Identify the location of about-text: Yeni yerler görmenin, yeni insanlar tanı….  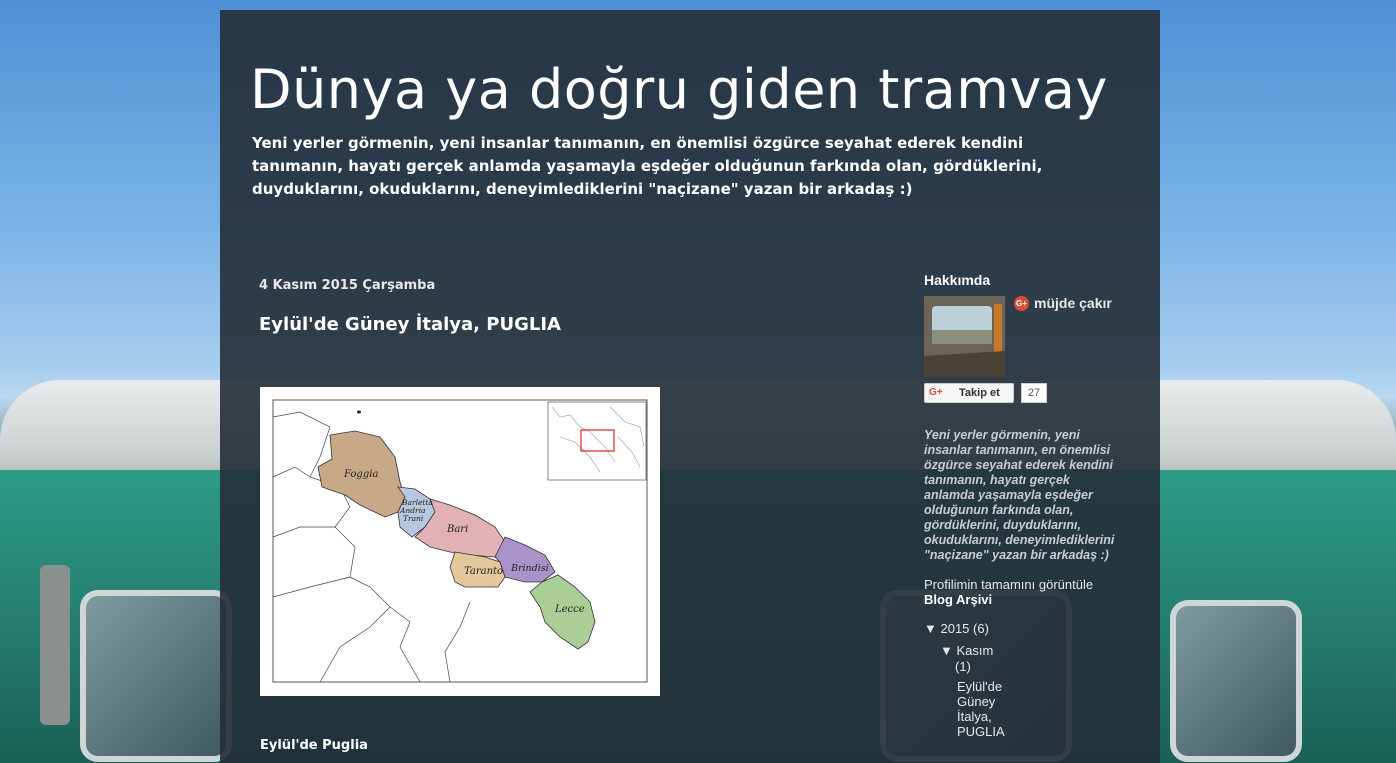
(1019, 495).